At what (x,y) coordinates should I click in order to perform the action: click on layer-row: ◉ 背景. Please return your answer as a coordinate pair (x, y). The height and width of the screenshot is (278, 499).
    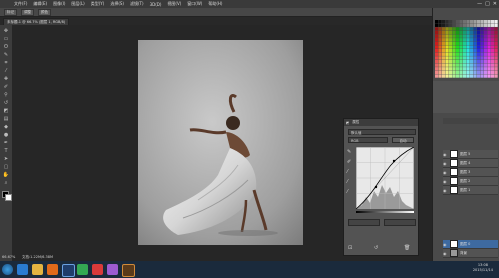
    Looking at the image, I should click on (470, 253).